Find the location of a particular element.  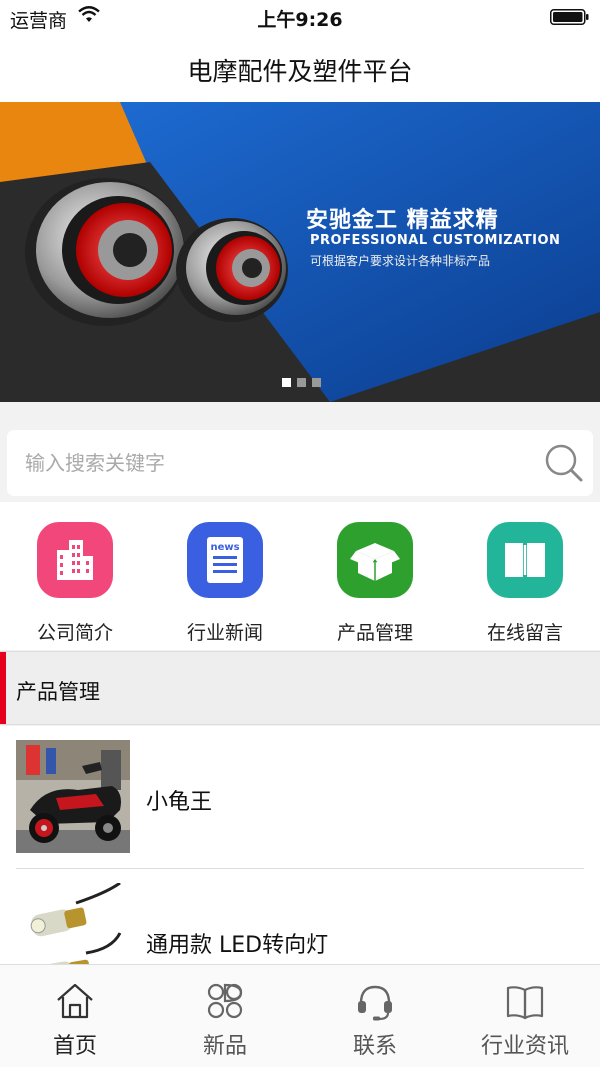

tab-label: 首页 is located at coordinates (74, 1046).